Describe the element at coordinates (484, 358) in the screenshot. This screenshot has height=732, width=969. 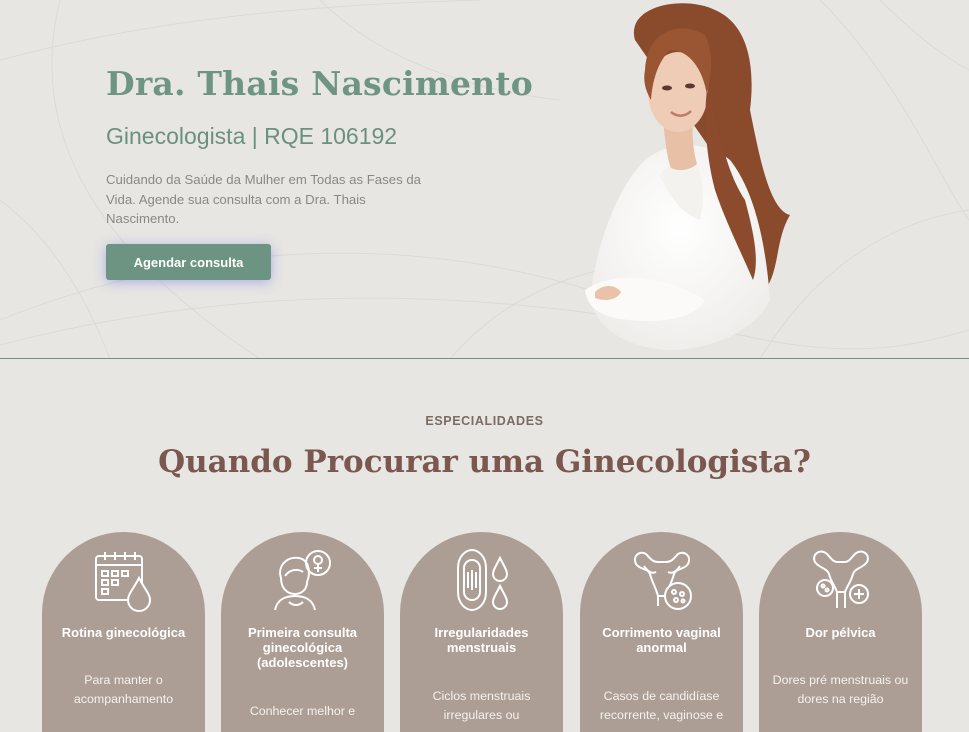
I see `section-divider` at that location.